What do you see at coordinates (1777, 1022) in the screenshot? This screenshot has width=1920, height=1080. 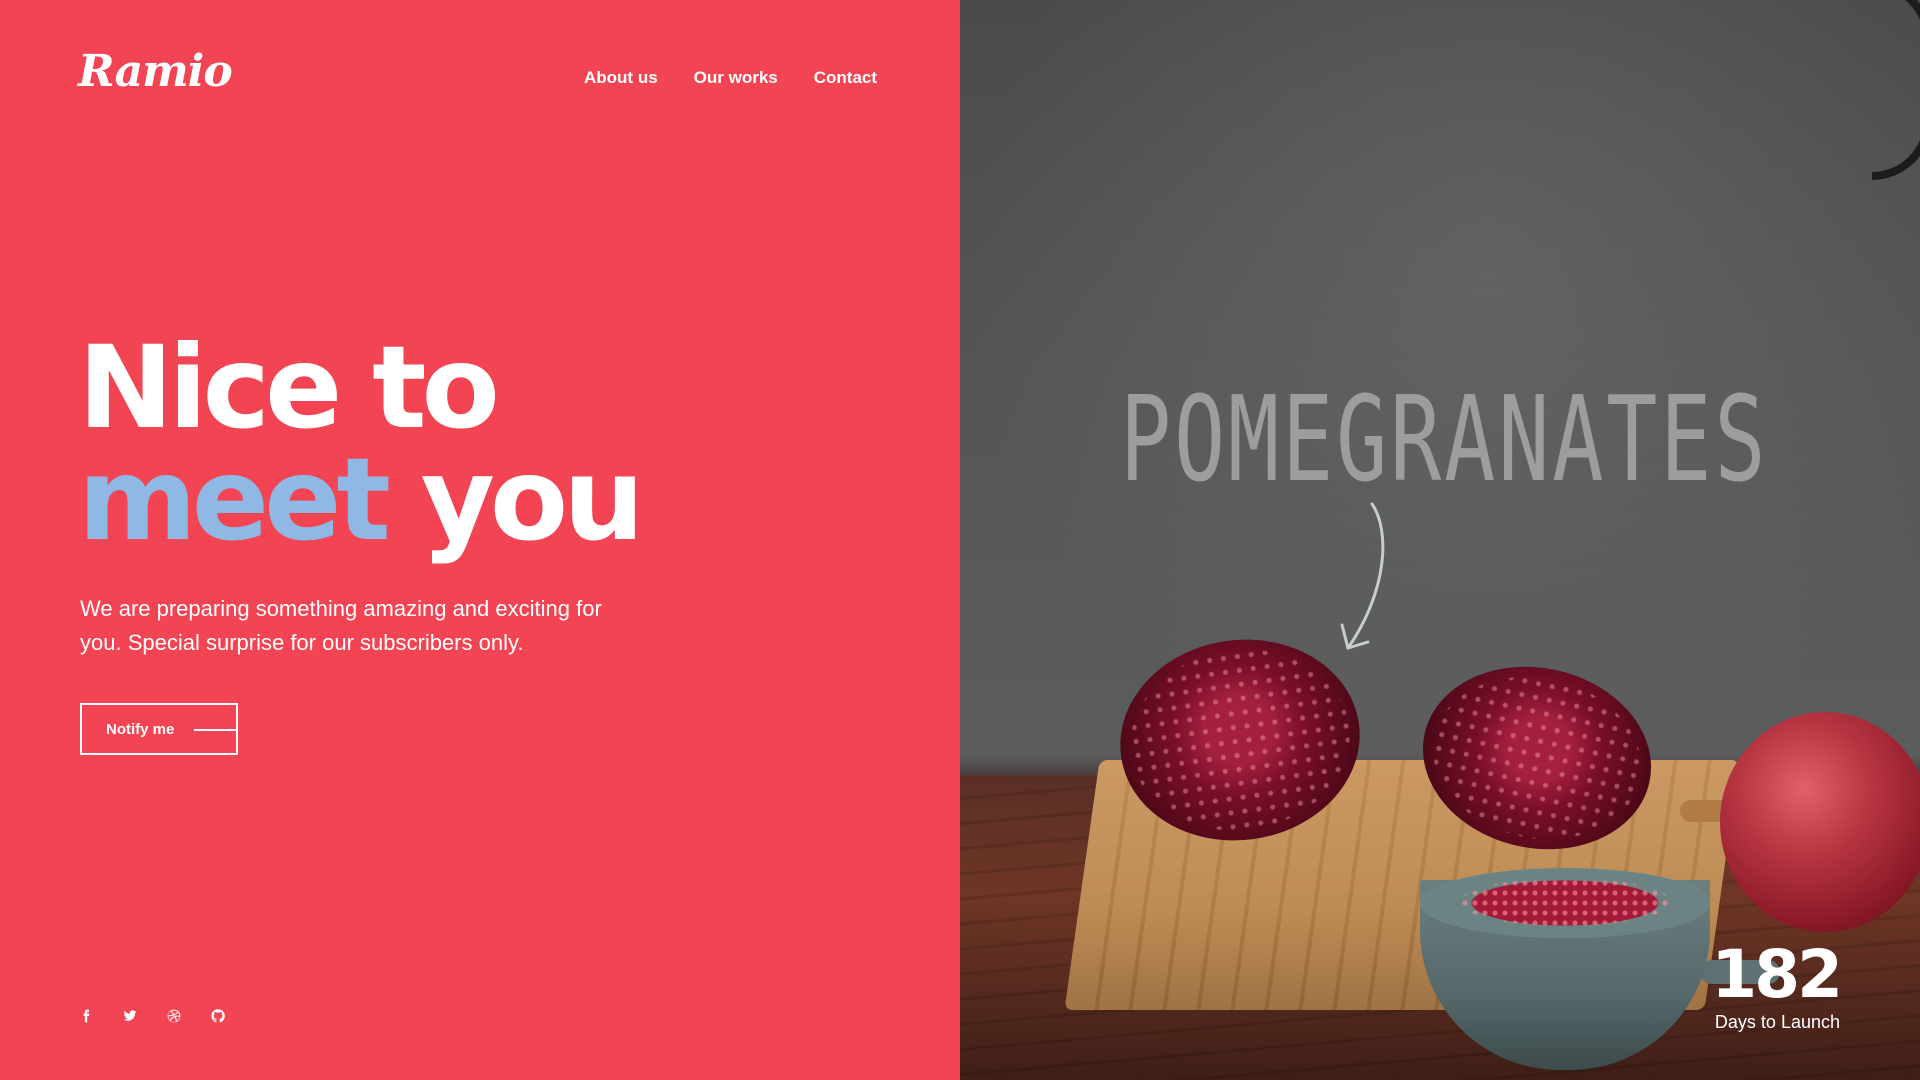 I see `countdown-label: Days to Launch` at bounding box center [1777, 1022].